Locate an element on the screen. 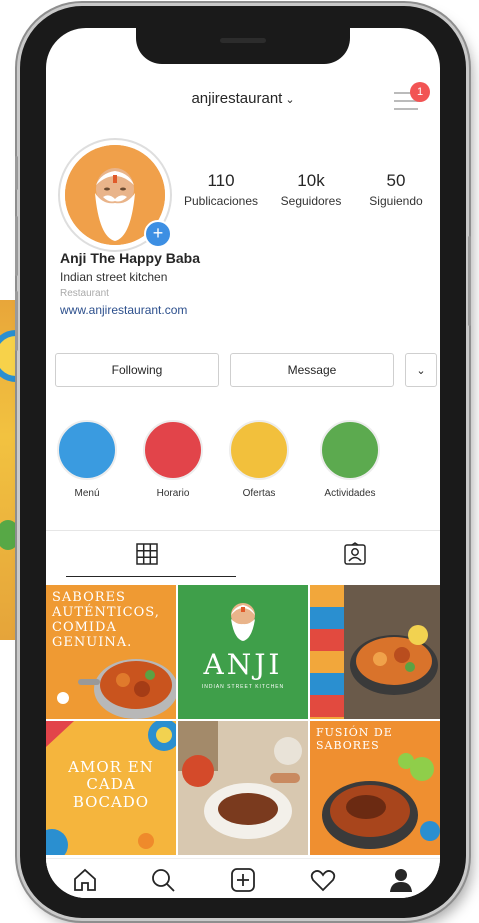  baba-logo-icon is located at coordinates (243, 622).